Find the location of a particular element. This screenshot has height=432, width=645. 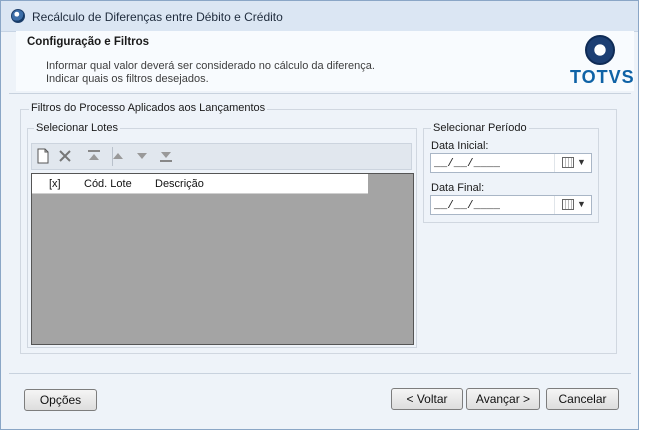

column-header-lot-code: Cód. Lote is located at coordinates (108, 184).